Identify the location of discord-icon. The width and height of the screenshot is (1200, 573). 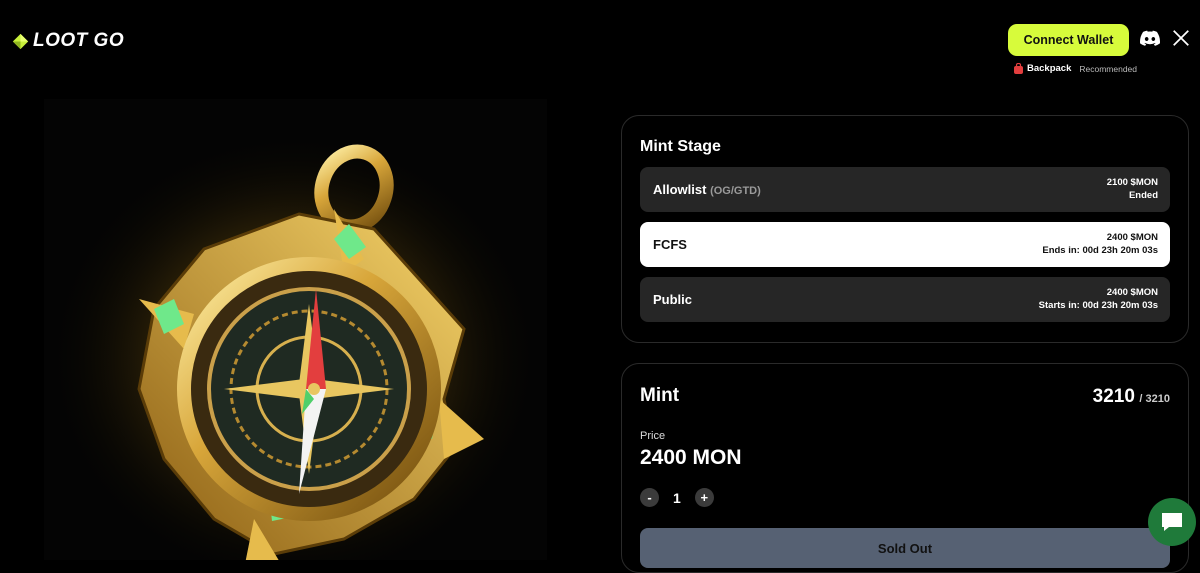
(1150, 38).